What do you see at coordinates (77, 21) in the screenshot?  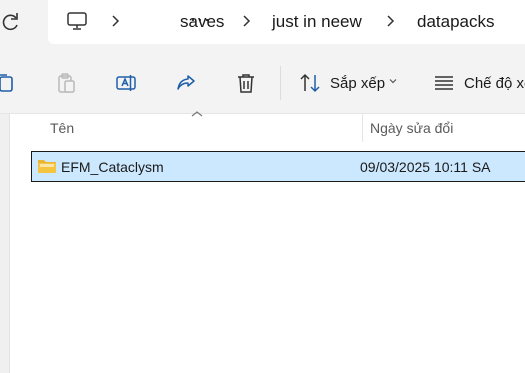 I see `this-pc-icon` at bounding box center [77, 21].